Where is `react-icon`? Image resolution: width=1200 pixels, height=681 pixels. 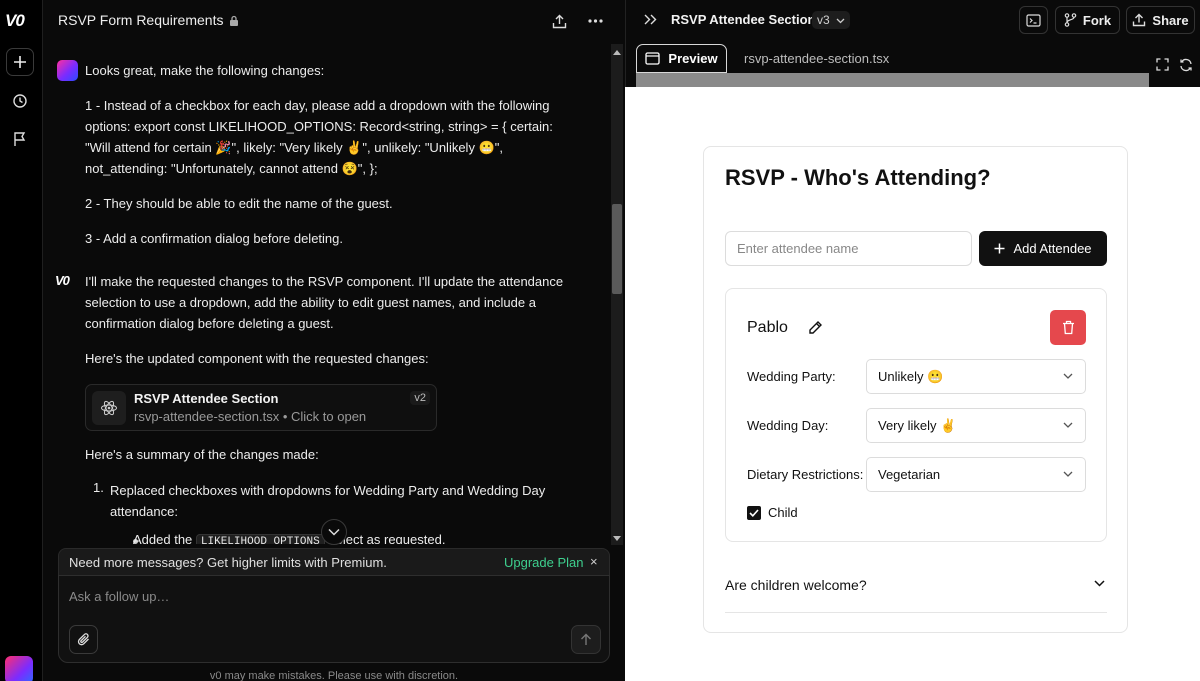 react-icon is located at coordinates (109, 408).